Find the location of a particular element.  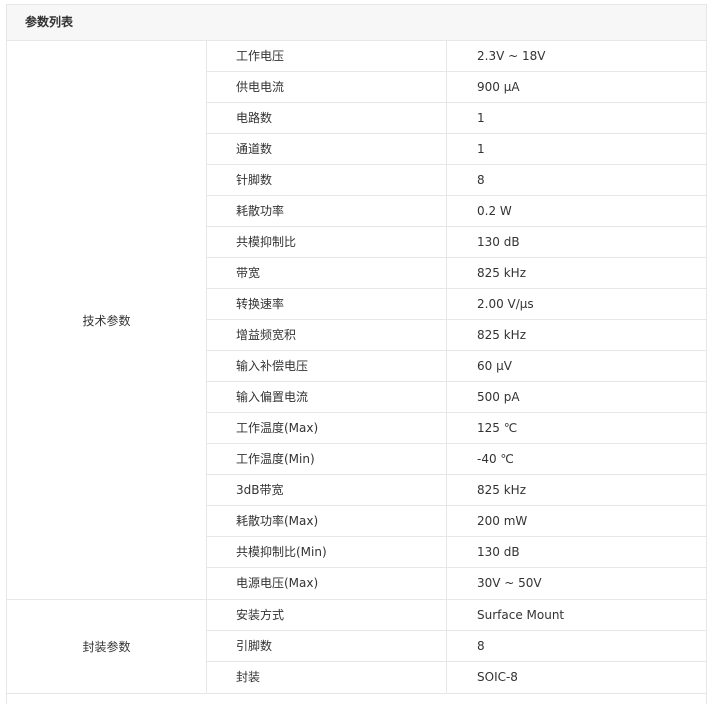

parameter-value: 2.3V ~ 18V is located at coordinates (511, 56).